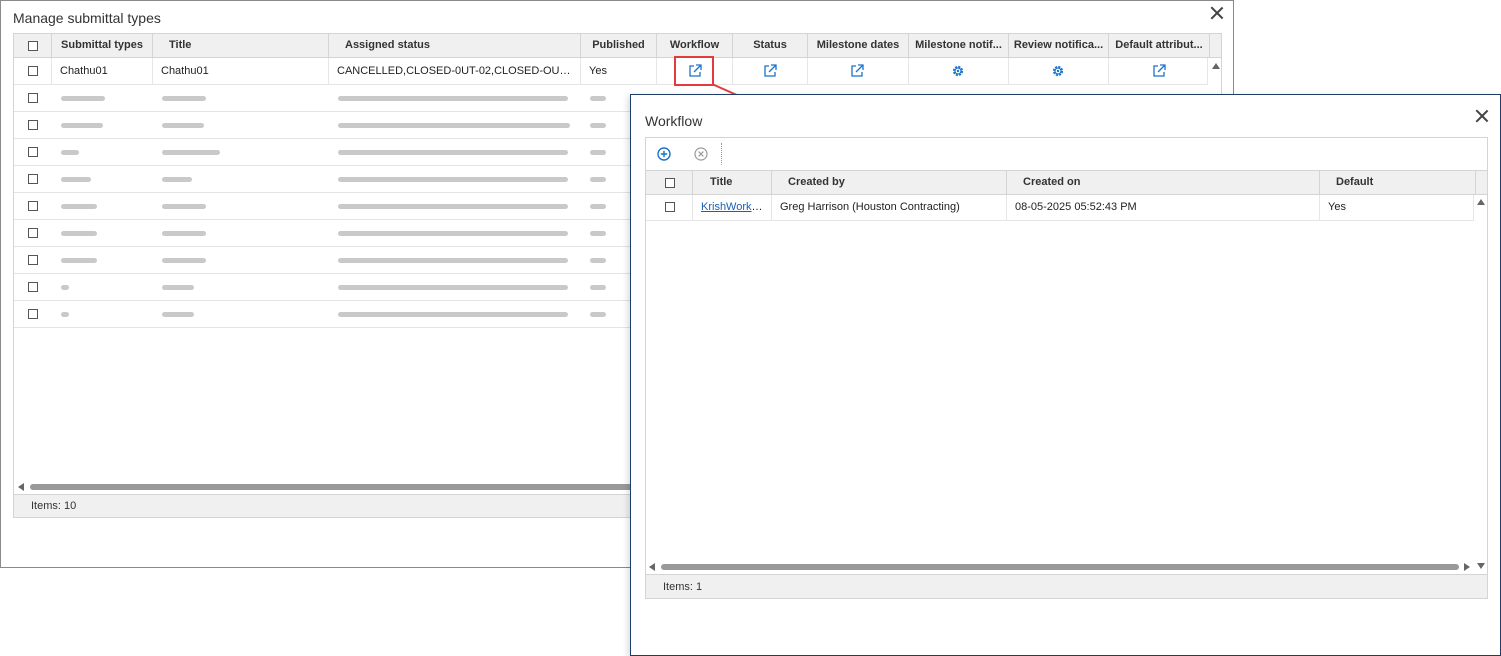  Describe the element at coordinates (1066, 586) in the screenshot. I see `grid-footer: Items: 1` at that location.